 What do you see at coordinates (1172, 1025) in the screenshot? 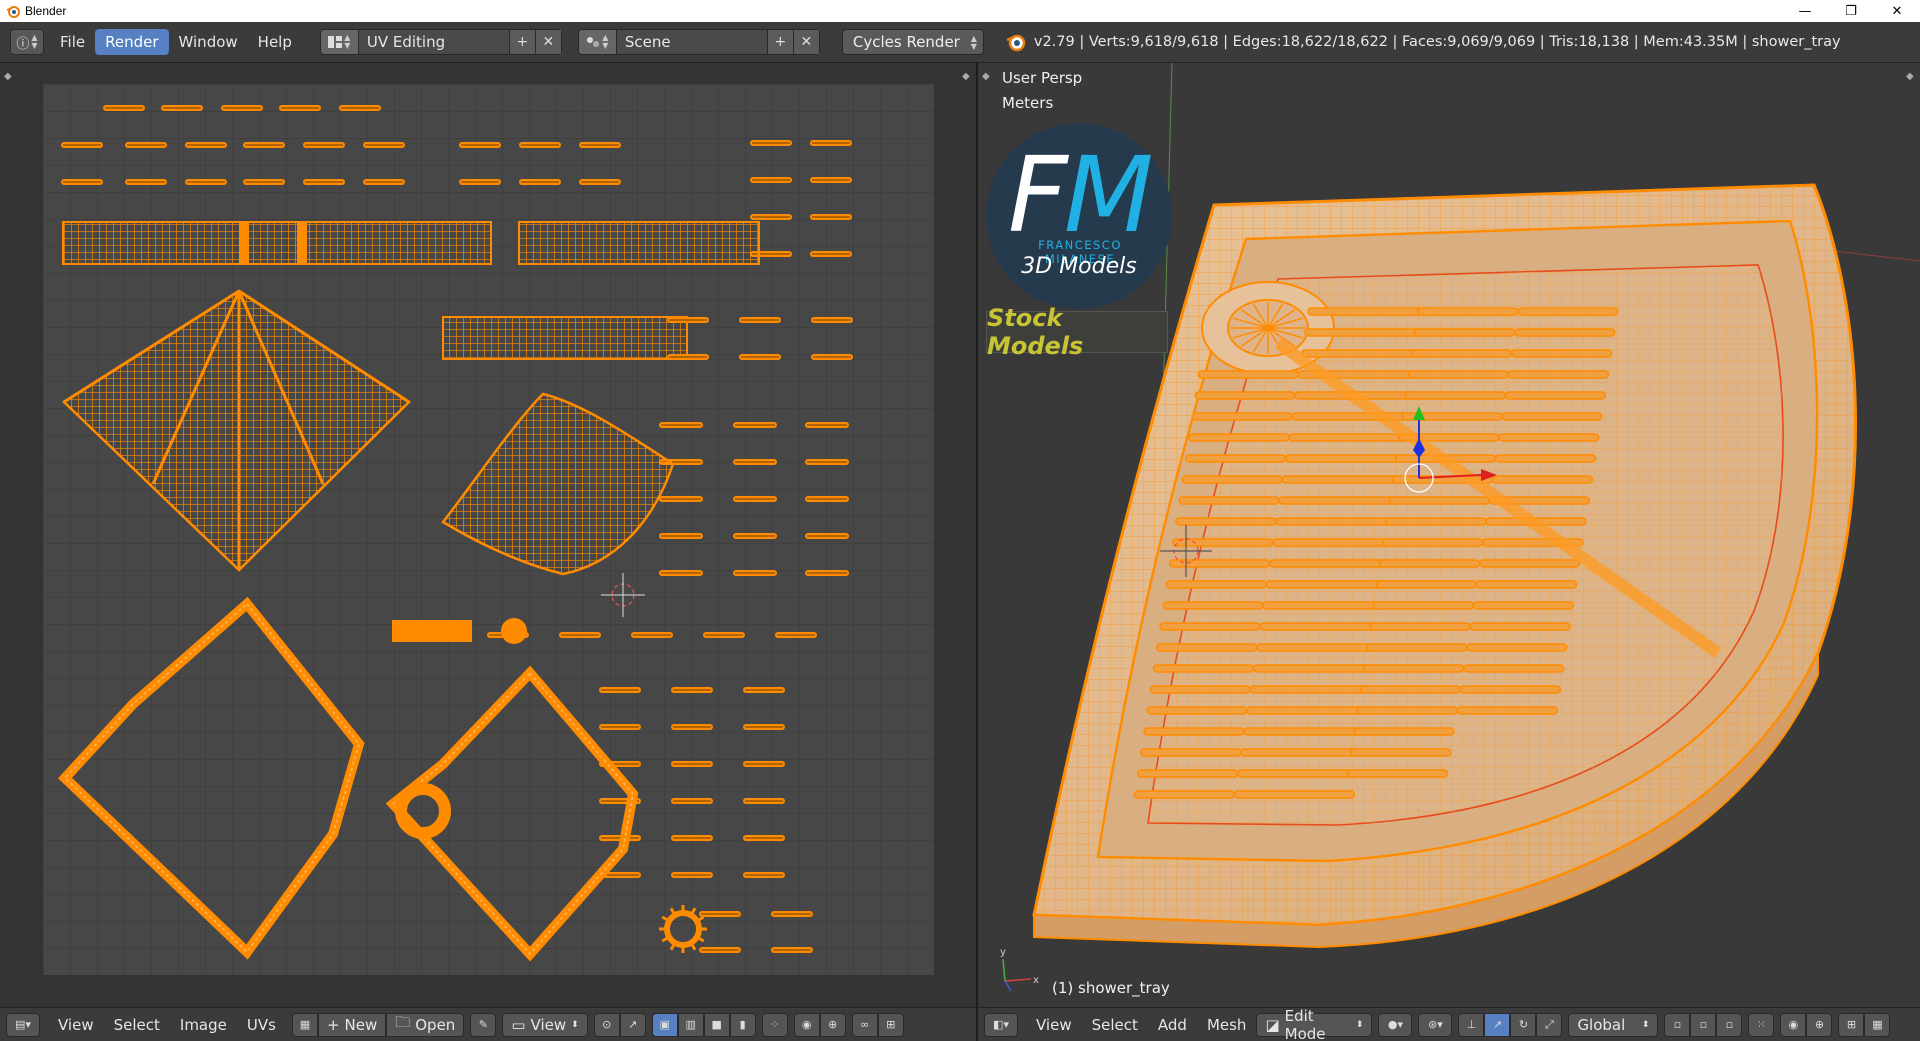
I see `vp-menu-add: Add` at bounding box center [1172, 1025].